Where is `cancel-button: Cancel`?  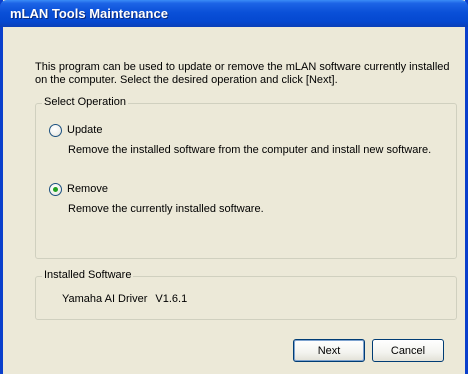
cancel-button: Cancel is located at coordinates (408, 350).